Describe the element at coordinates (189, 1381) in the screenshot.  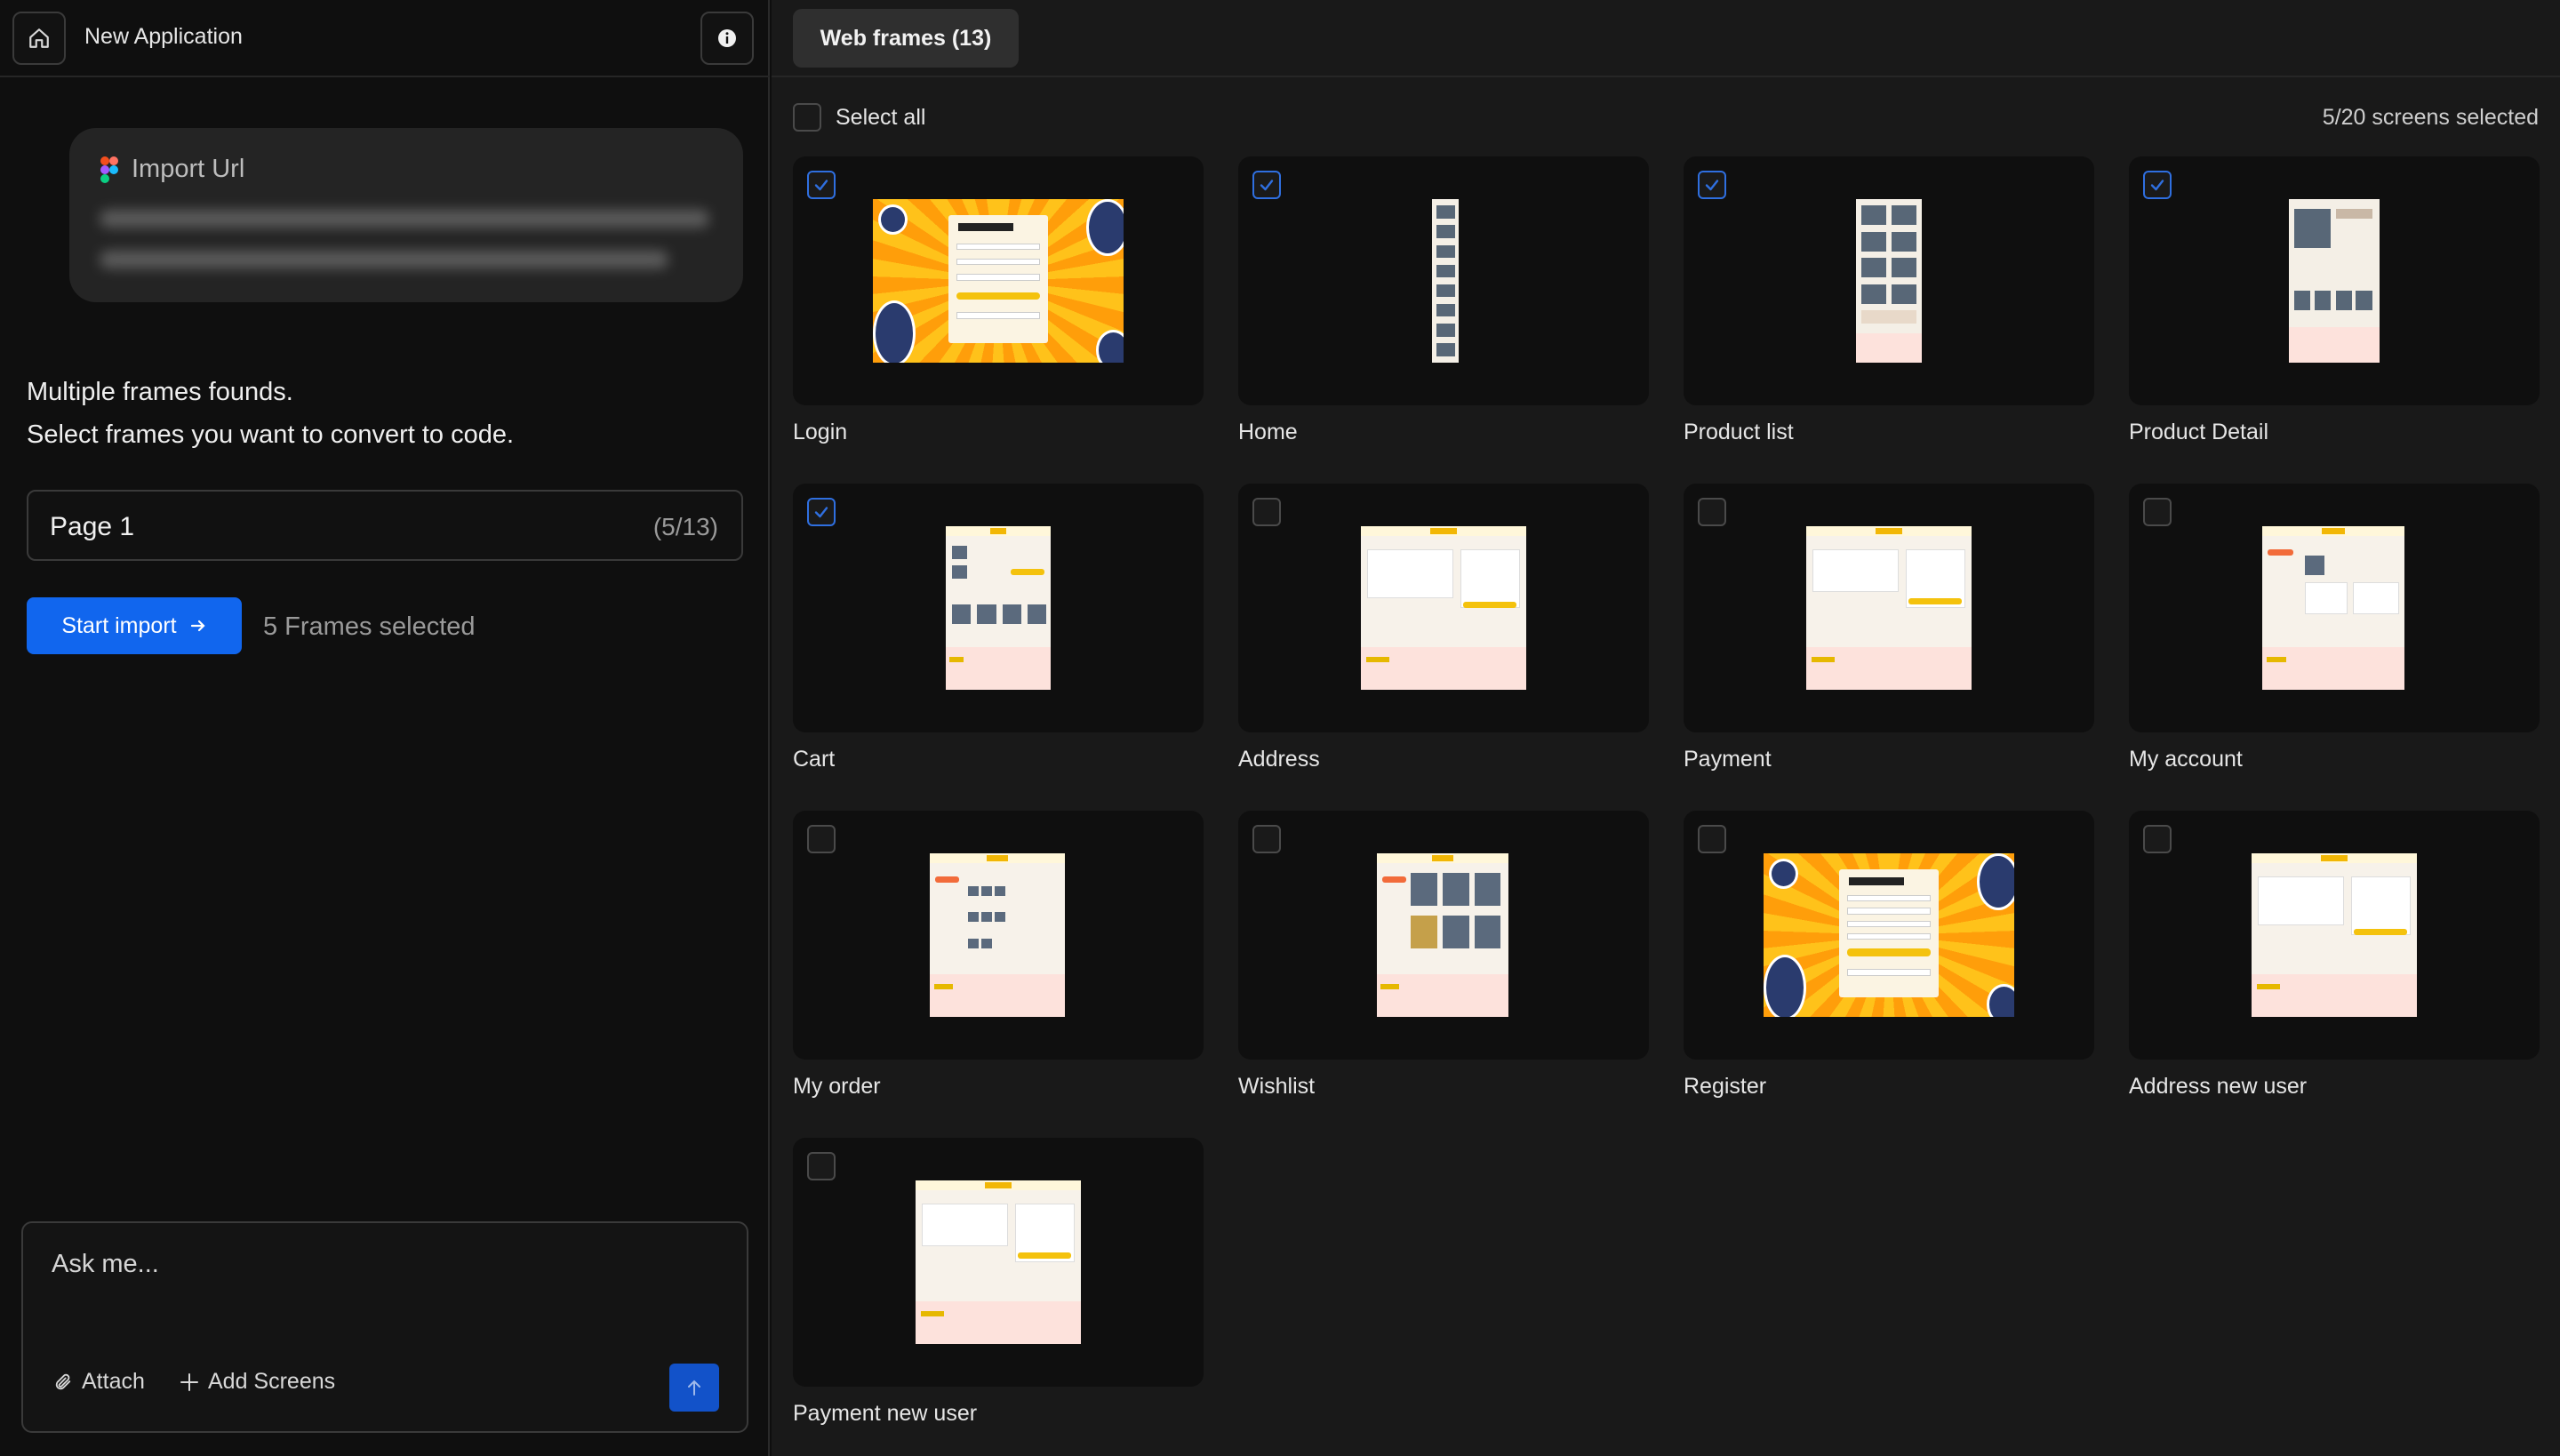
I see `plus-icon` at that location.